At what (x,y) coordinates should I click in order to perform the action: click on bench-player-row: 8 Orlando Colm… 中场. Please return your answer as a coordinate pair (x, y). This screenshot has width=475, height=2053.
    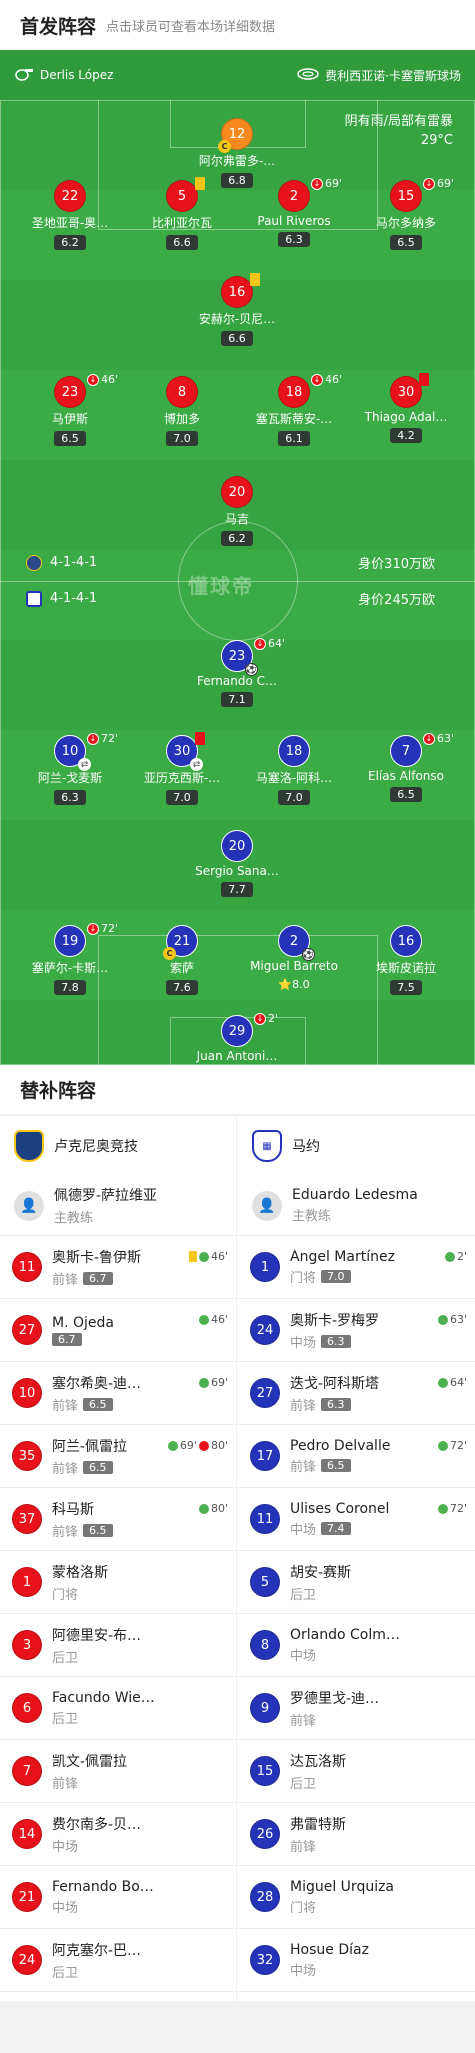
    Looking at the image, I should click on (356, 1645).